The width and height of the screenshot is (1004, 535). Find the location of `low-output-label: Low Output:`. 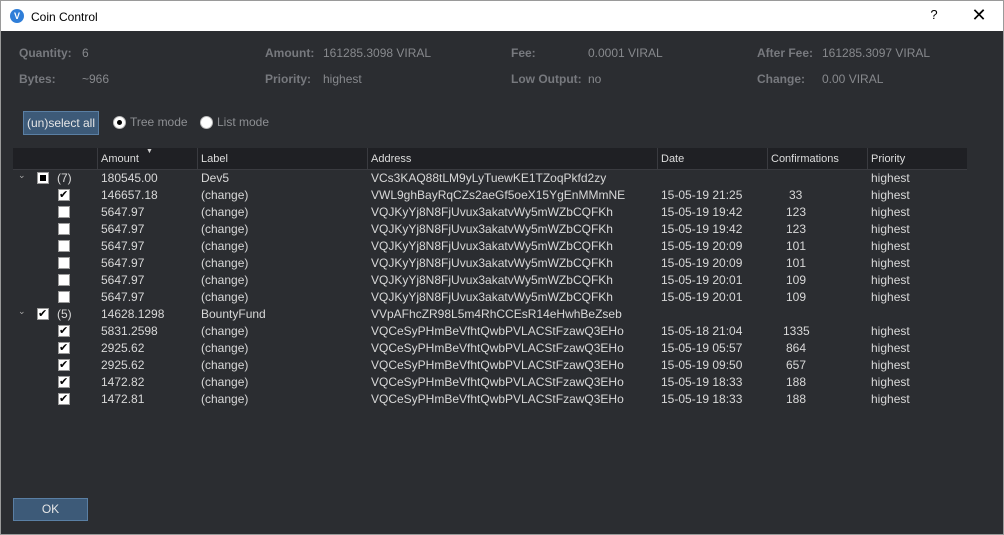

low-output-label: Low Output: is located at coordinates (546, 79).